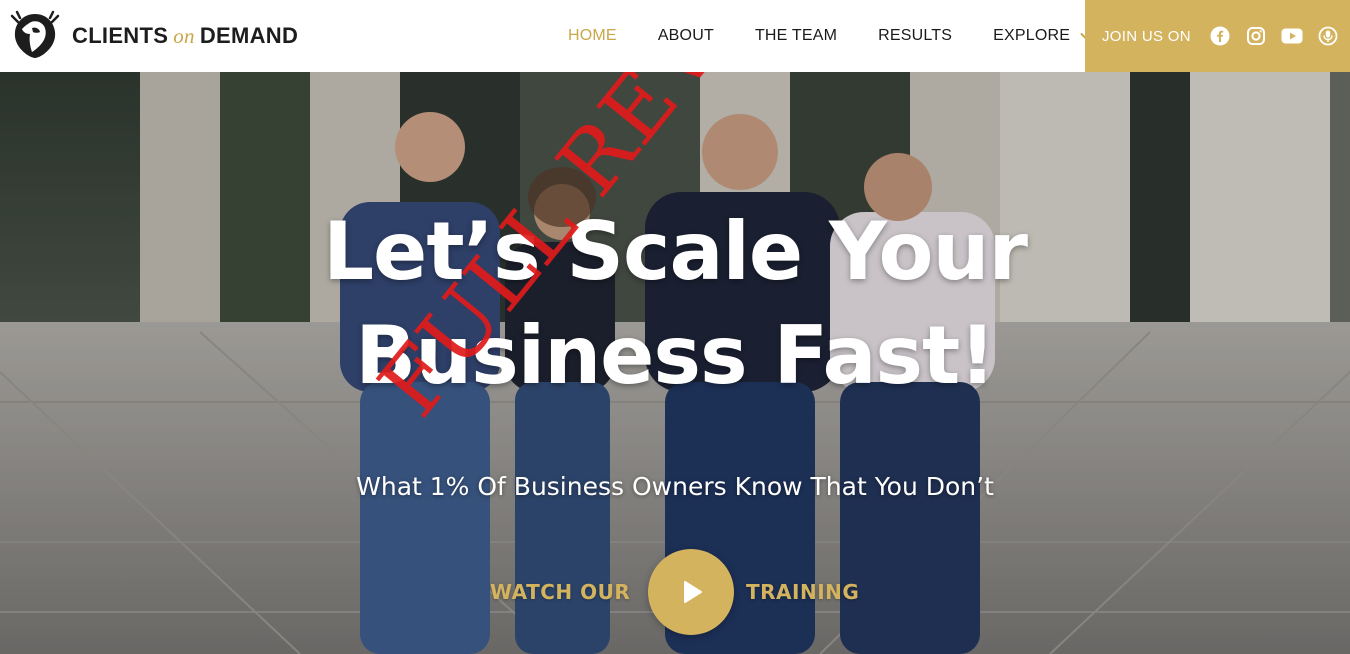 The height and width of the screenshot is (654, 1350). Describe the element at coordinates (1292, 36) in the screenshot. I see `youtube-icon` at that location.